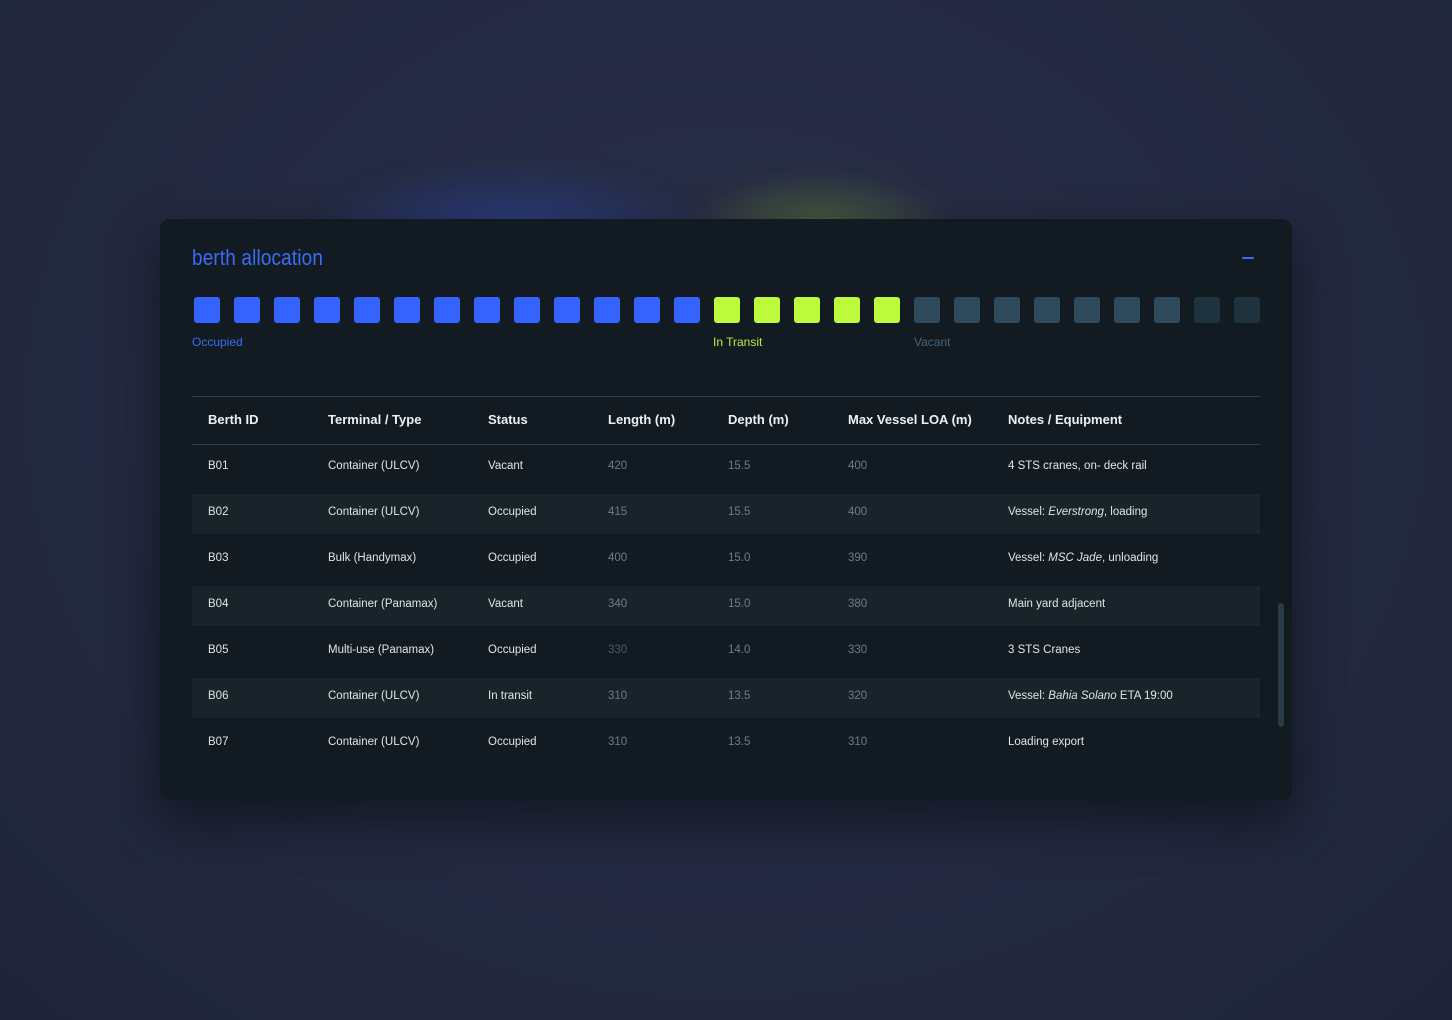 The height and width of the screenshot is (1020, 1452). Describe the element at coordinates (858, 742) in the screenshot. I see `cell-loa: 310` at that location.